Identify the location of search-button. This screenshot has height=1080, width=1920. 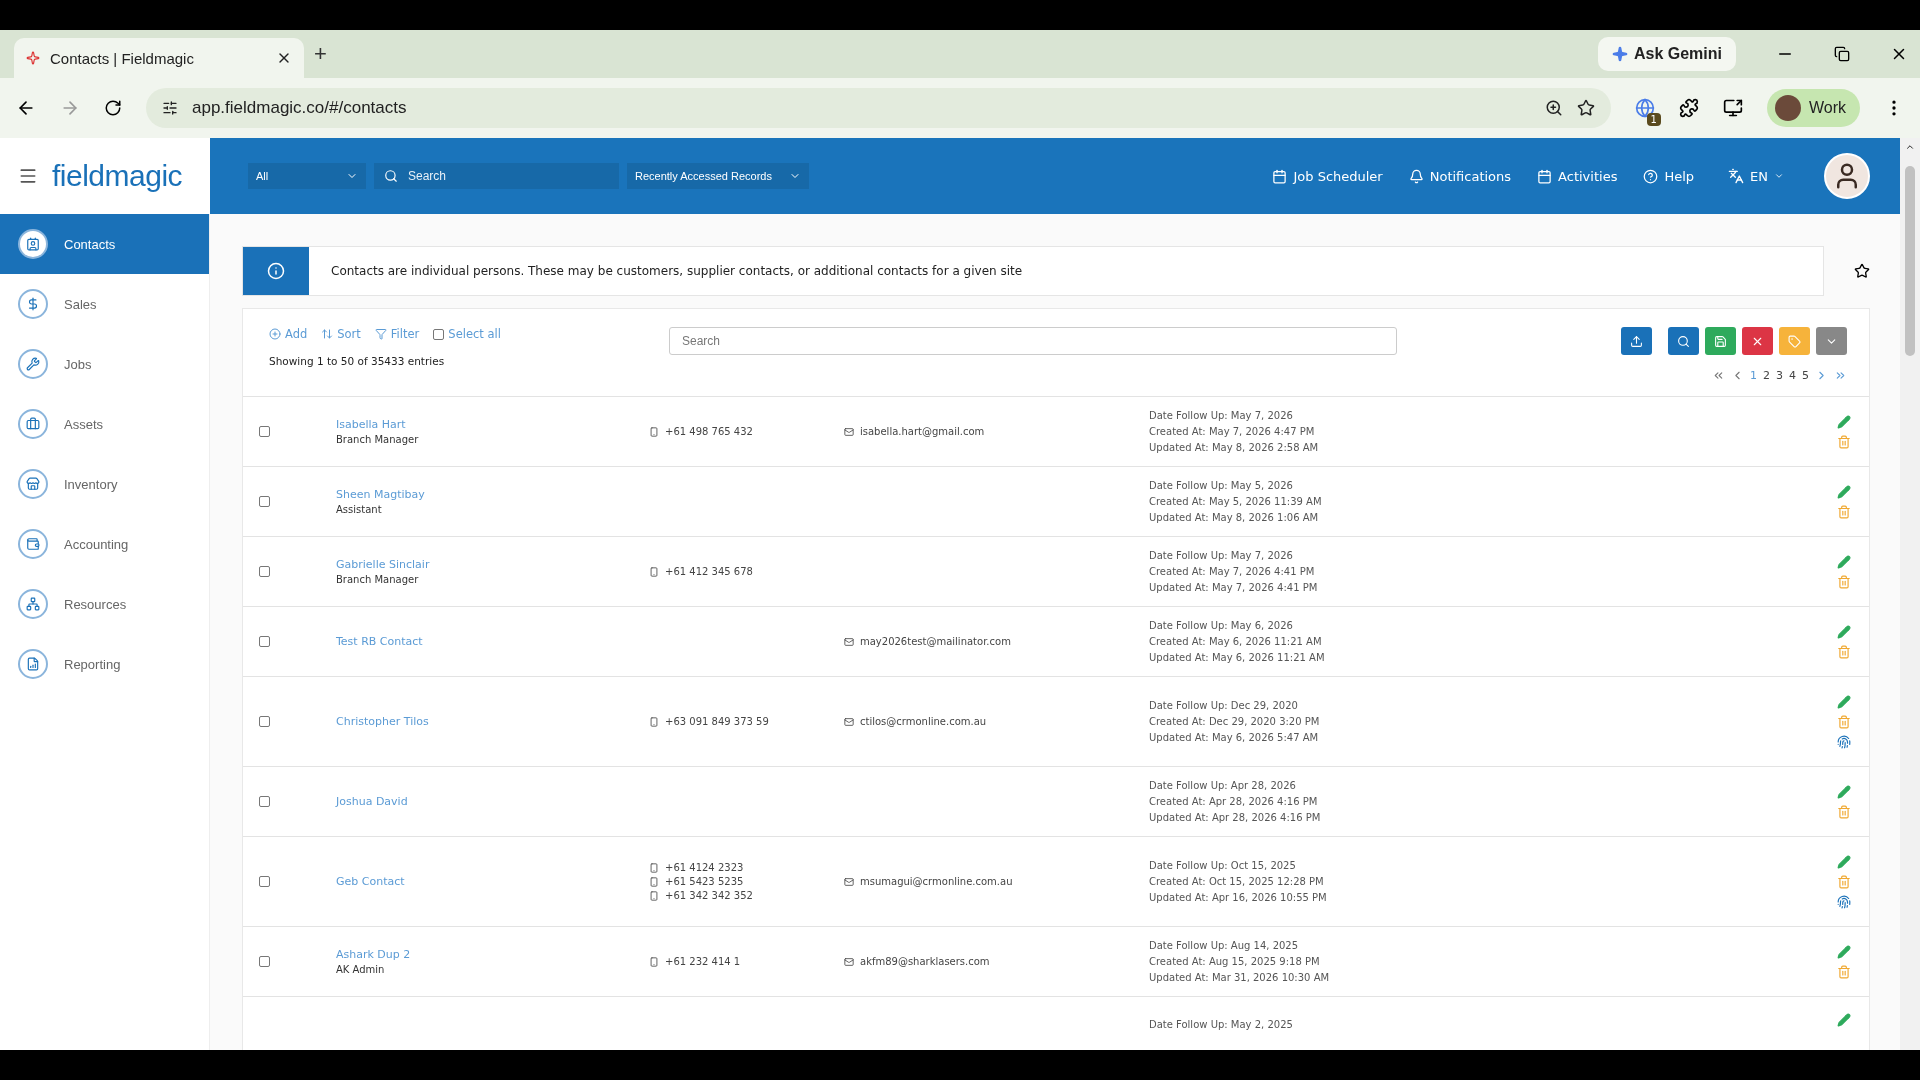
(1683, 341).